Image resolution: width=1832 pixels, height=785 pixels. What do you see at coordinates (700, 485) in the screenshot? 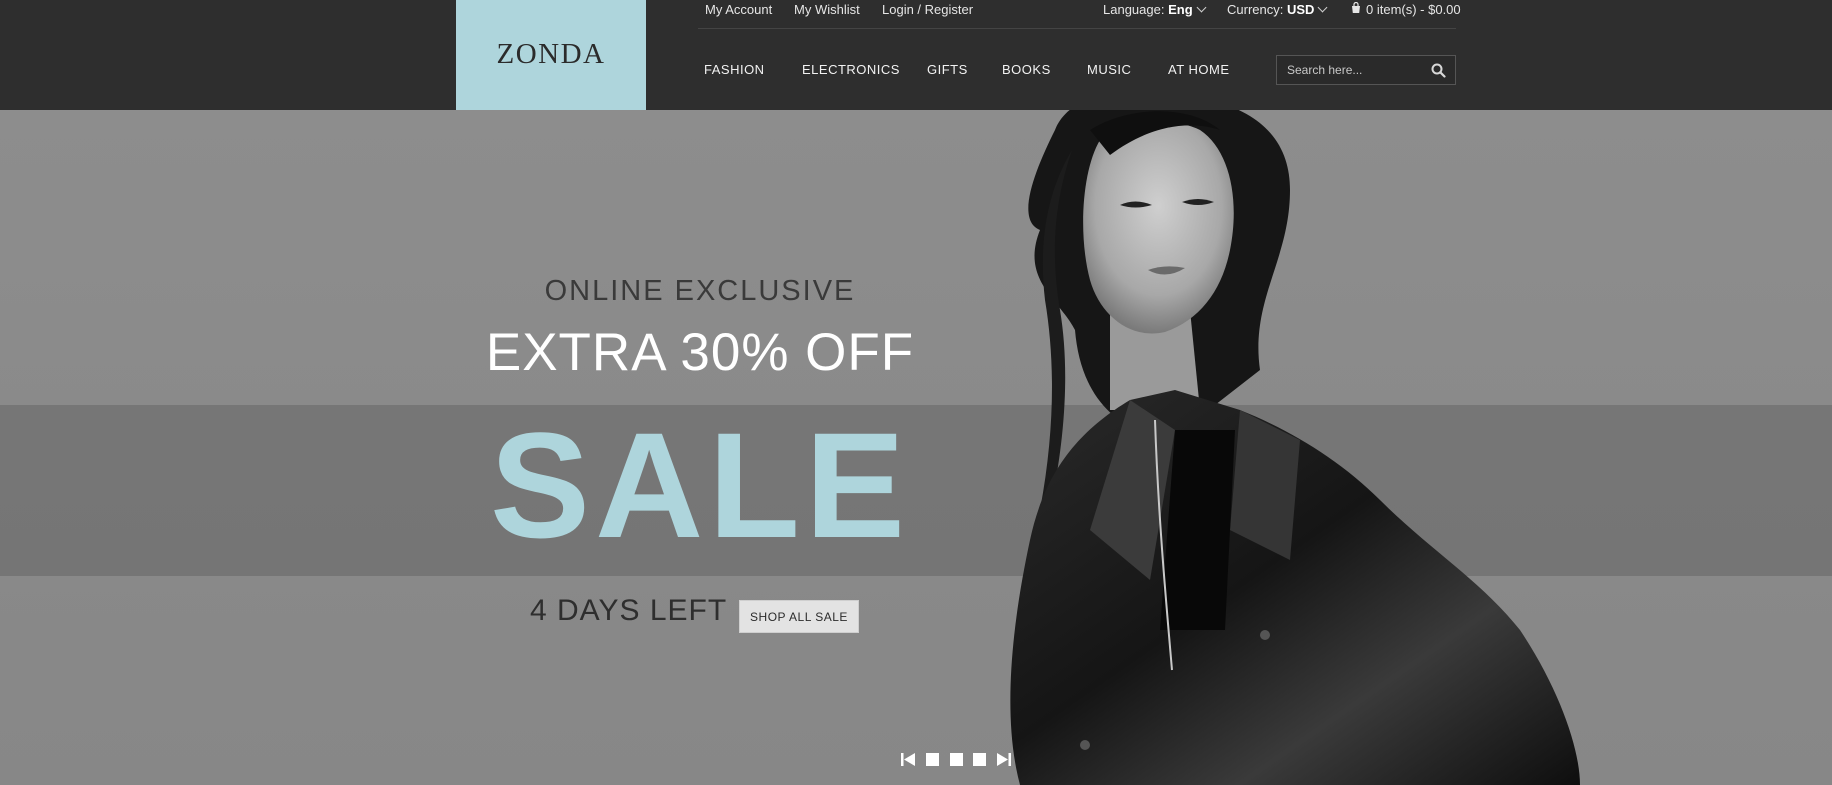
I see `hero-headline: SALE` at bounding box center [700, 485].